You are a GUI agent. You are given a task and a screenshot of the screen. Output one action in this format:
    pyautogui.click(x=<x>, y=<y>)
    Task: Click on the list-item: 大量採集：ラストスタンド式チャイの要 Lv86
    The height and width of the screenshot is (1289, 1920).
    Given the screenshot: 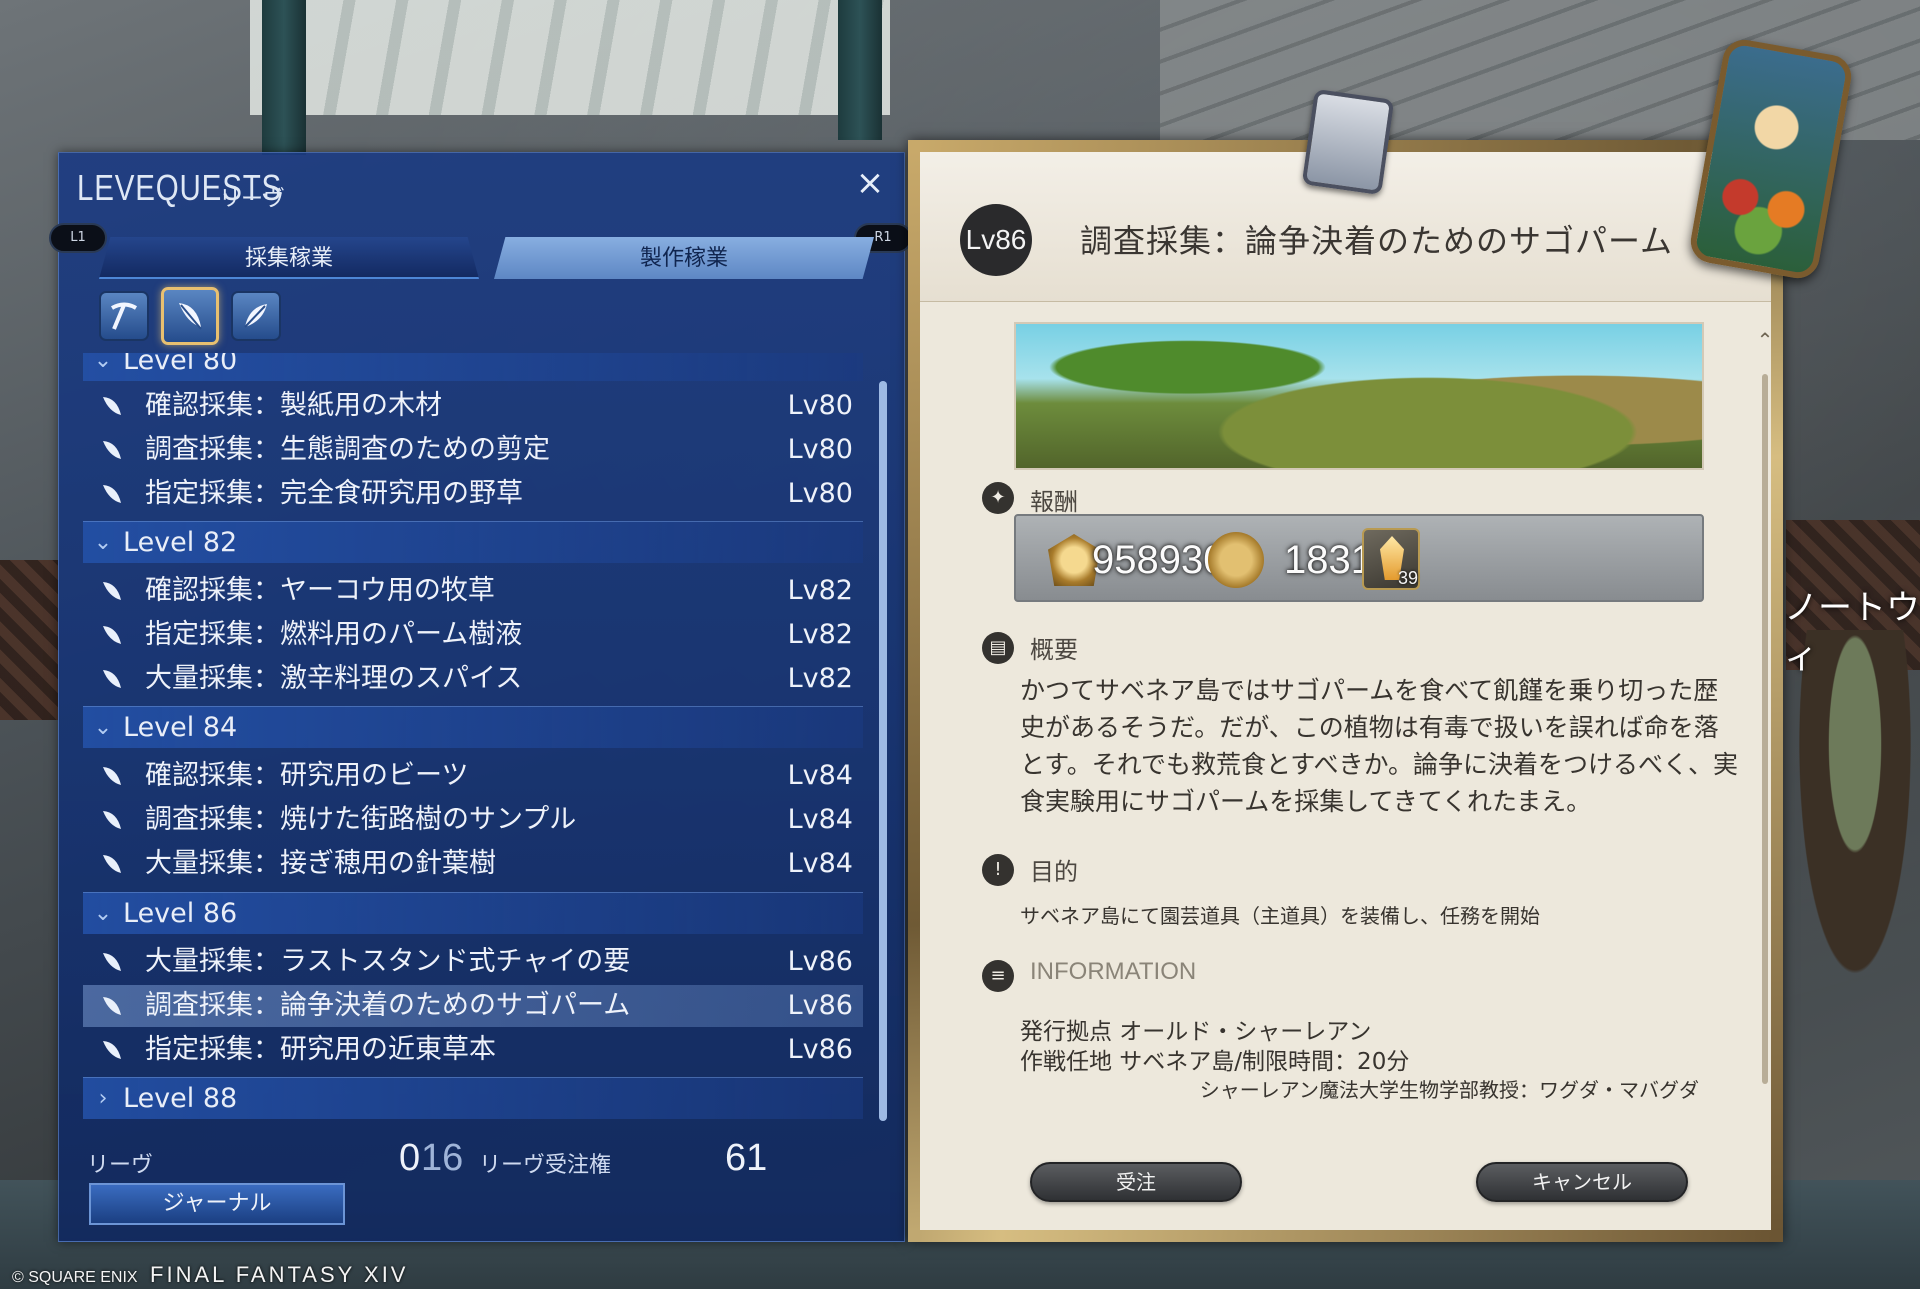 What is the action you would take?
    pyautogui.click(x=473, y=962)
    